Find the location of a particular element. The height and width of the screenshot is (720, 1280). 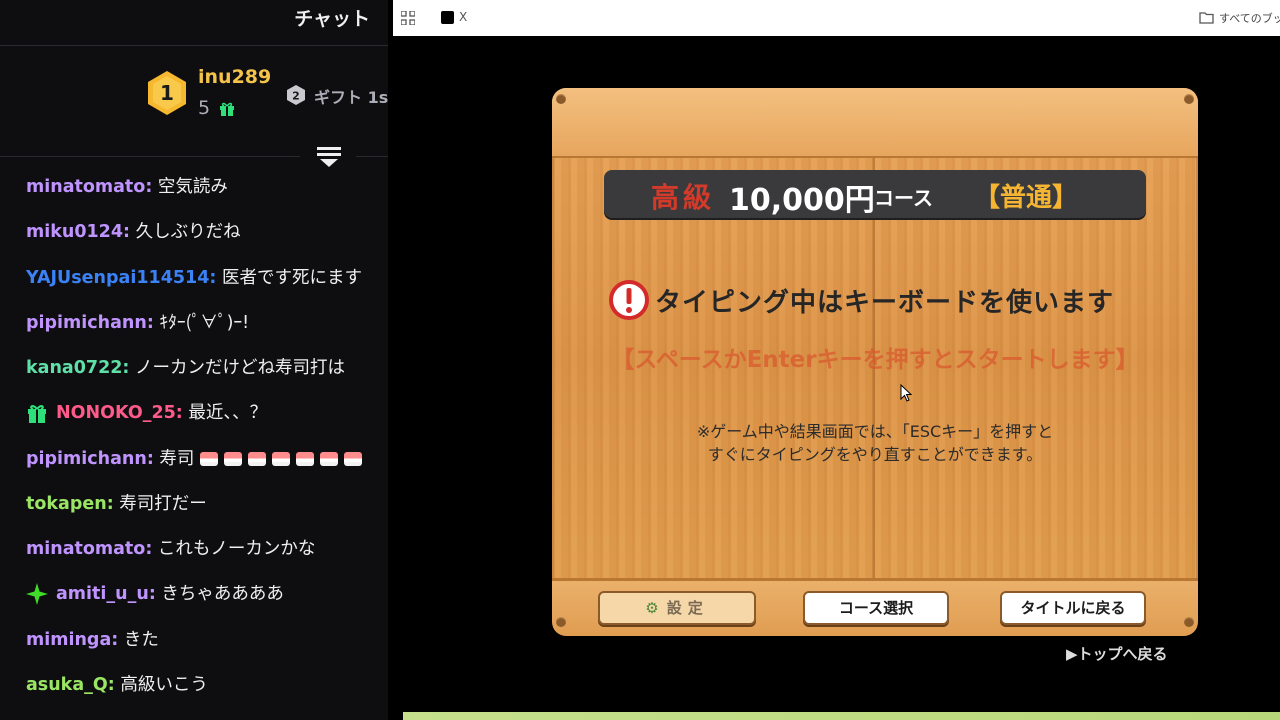

chat-text: ノーカンだけどね寿司打は is located at coordinates (237, 368).